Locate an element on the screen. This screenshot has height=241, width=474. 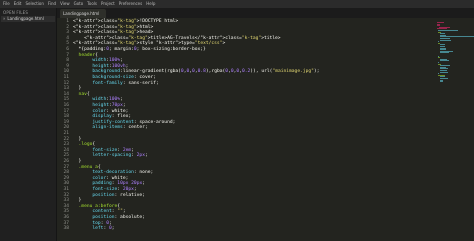
sidebar-file-name: Landingpage.html is located at coordinates (25, 18).